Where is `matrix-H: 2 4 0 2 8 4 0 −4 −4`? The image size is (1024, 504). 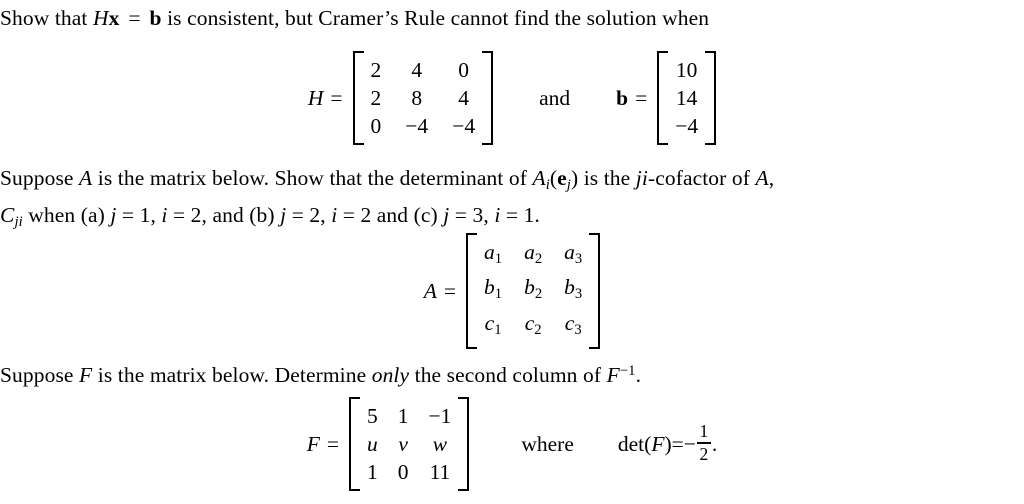
matrix-H: 2 4 0 2 8 4 0 −4 −4 is located at coordinates (423, 98).